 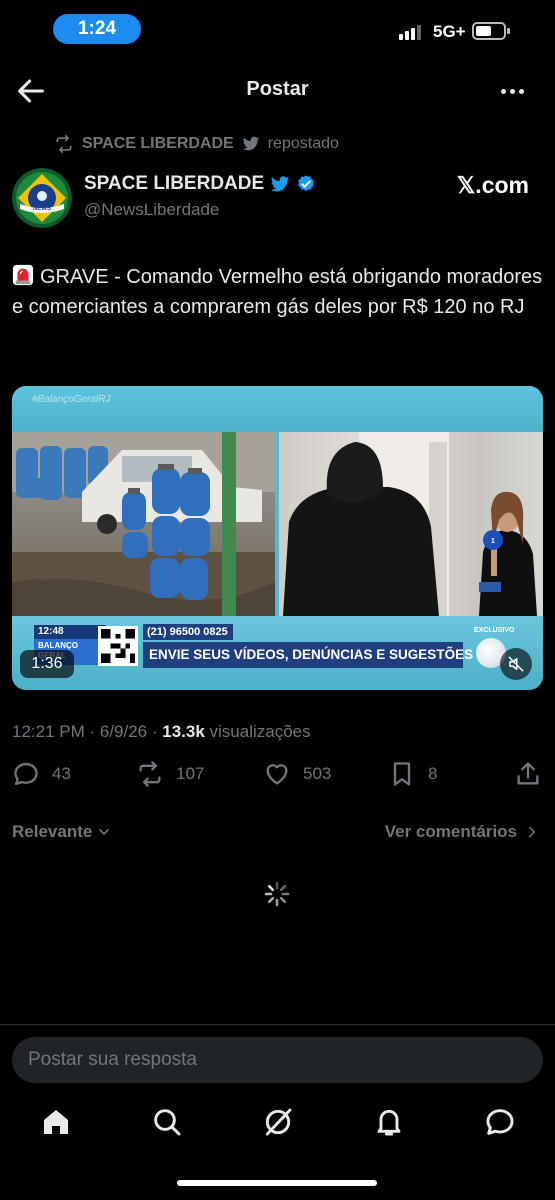 I want to click on video-hashtag: #BalançoGeralRJ, so click(x=71, y=399).